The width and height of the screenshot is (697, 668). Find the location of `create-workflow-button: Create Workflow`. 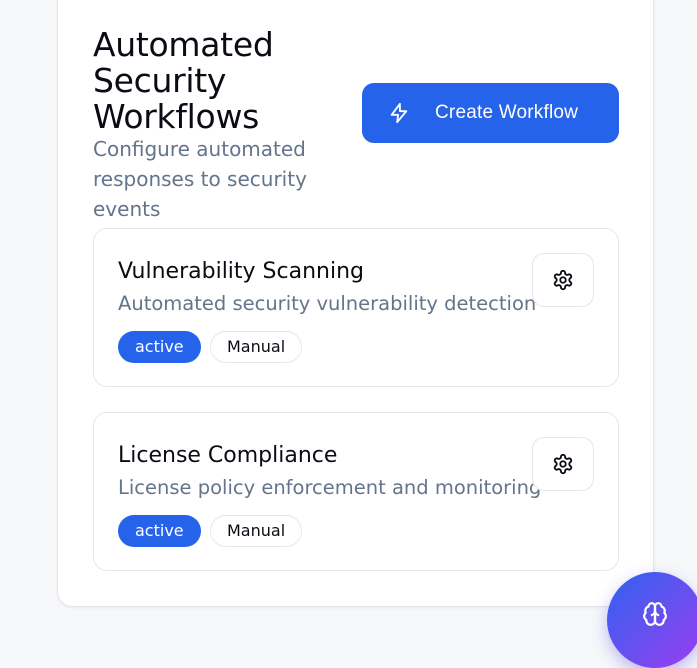

create-workflow-button: Create Workflow is located at coordinates (490, 113).